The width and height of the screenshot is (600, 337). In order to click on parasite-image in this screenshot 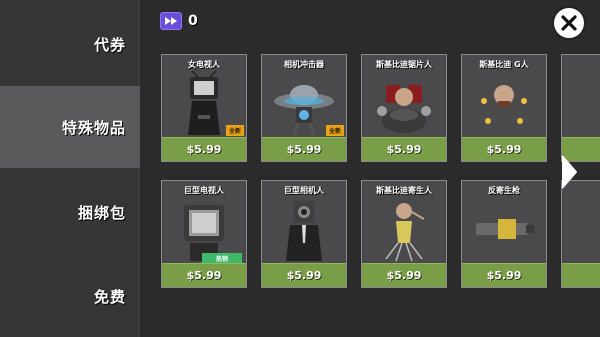, I will do `click(405, 232)`.